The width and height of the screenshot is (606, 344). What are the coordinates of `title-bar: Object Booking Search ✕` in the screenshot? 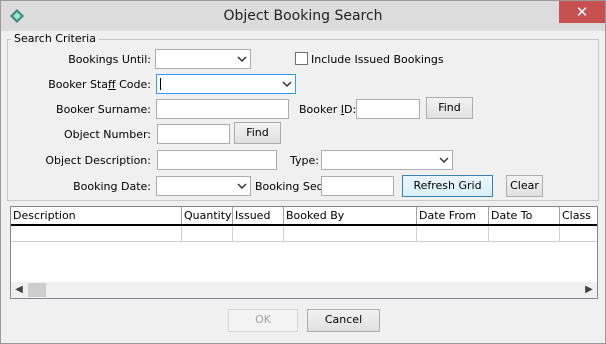 It's located at (303, 16).